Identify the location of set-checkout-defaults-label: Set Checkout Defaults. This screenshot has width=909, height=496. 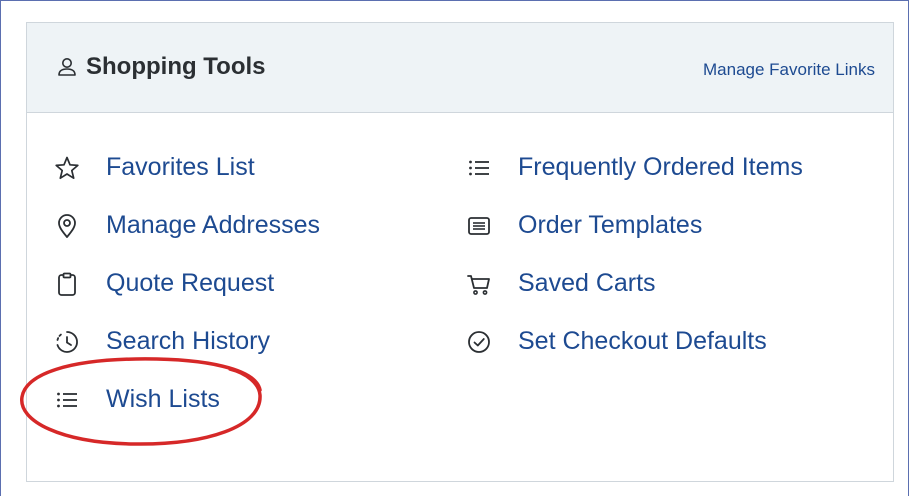
(642, 341).